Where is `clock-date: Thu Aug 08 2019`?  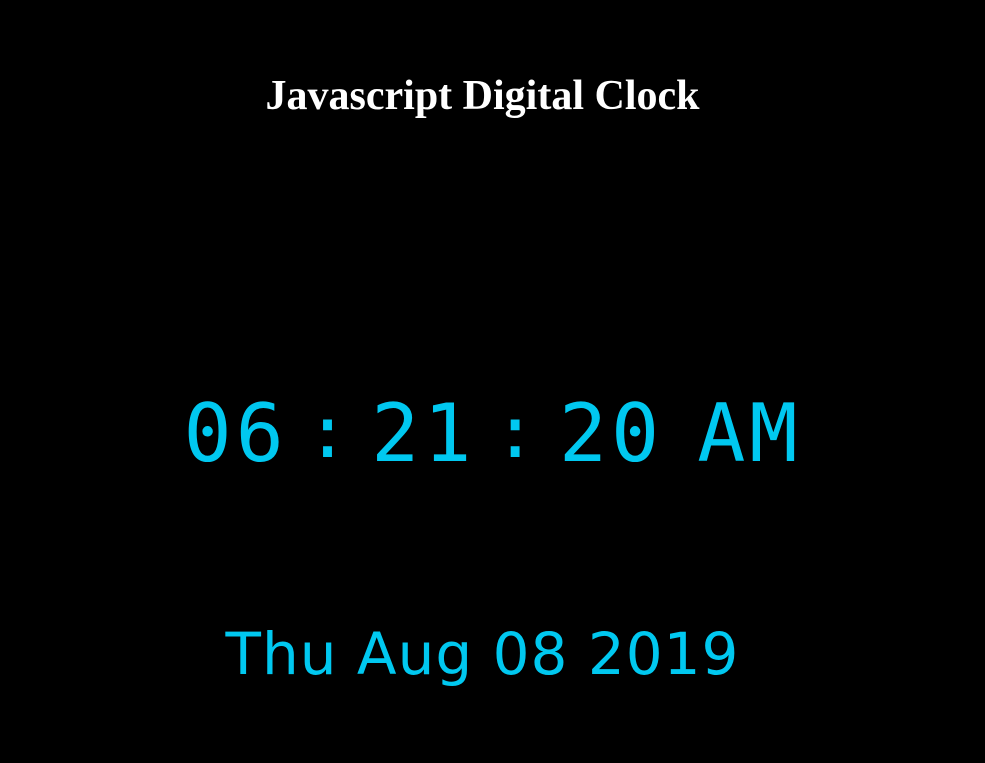 clock-date: Thu Aug 08 2019 is located at coordinates (482, 654).